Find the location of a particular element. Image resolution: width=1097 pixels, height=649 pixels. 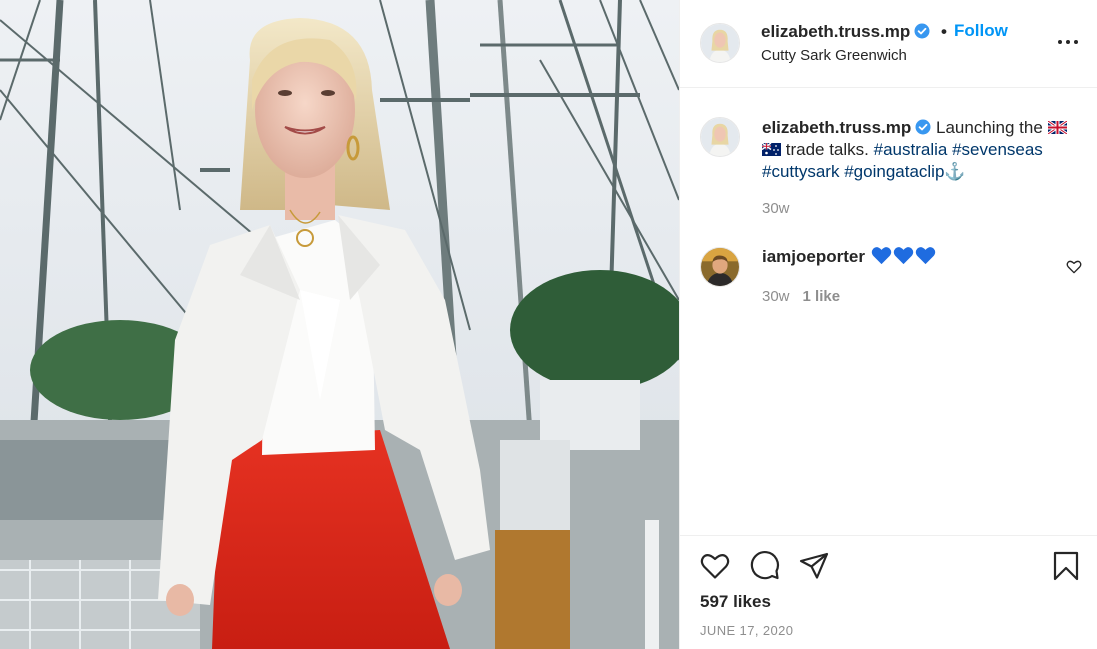

author-avatar is located at coordinates (720, 43).